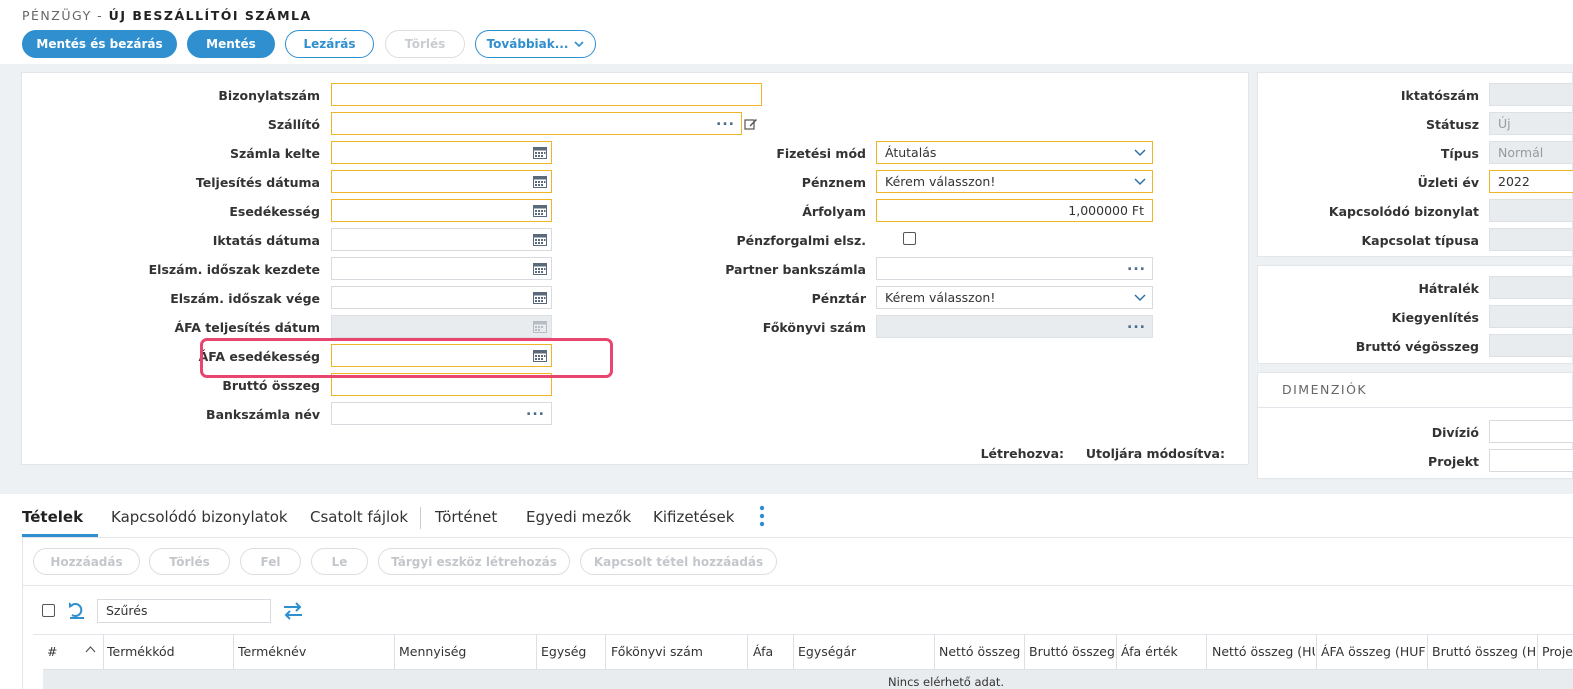 This screenshot has height=689, width=1573. Describe the element at coordinates (441, 268) in the screenshot. I see `elszam-kezdete-input` at that location.